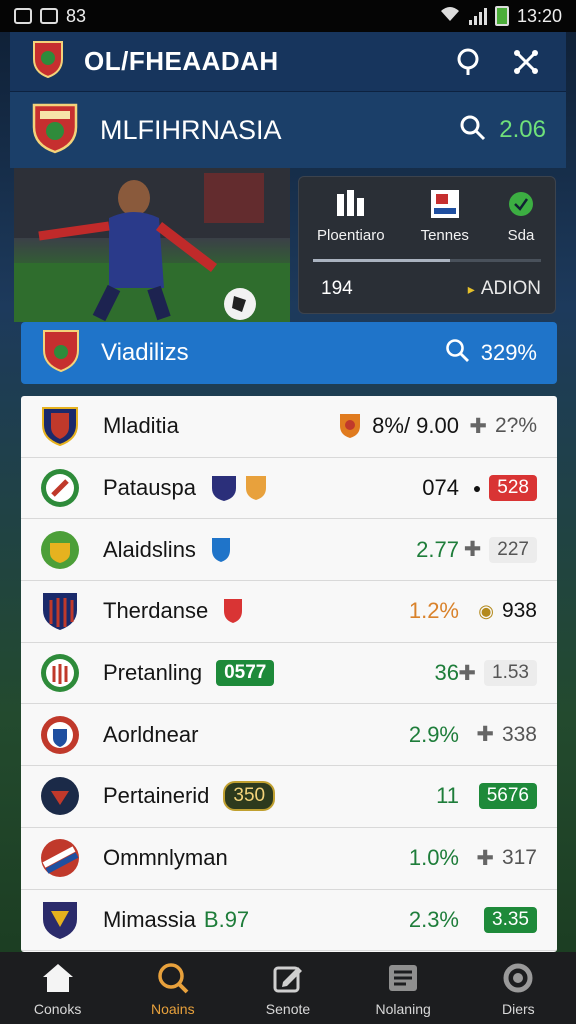 This screenshot has height=1024, width=576. What do you see at coordinates (497, 673) in the screenshot?
I see `team-odds: ✚ 1.53` at bounding box center [497, 673].